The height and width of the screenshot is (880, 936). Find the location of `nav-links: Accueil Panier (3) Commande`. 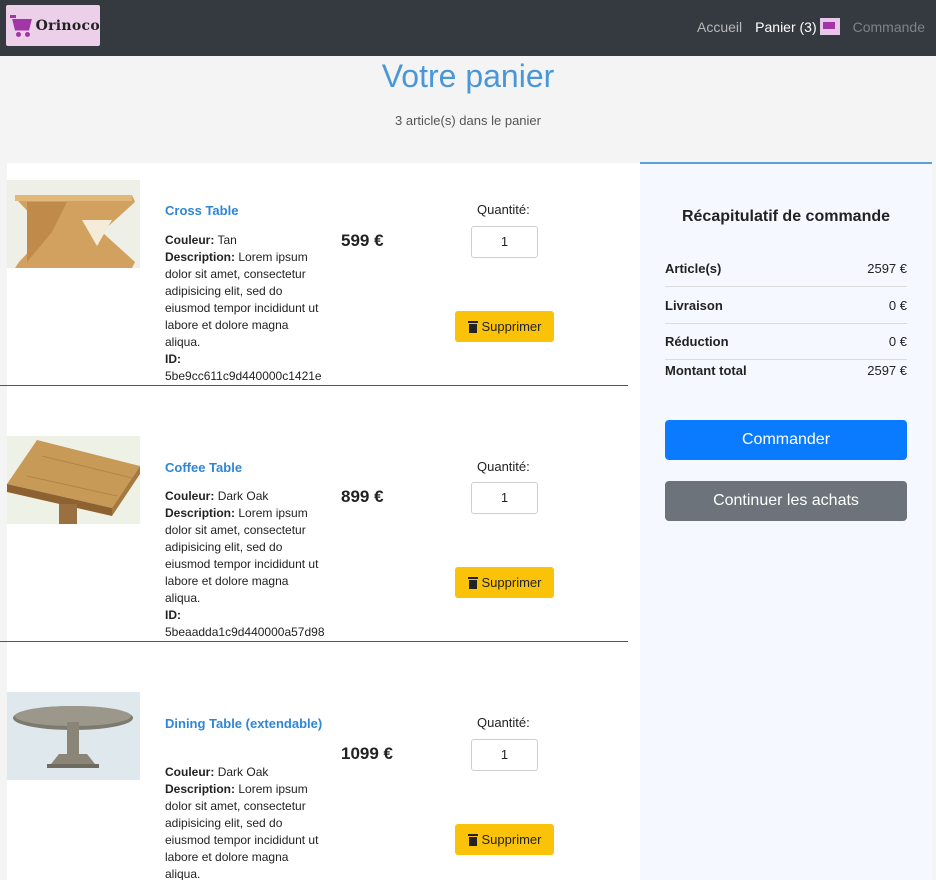

nav-links: Accueil Panier (3) Commande is located at coordinates (804, 26).